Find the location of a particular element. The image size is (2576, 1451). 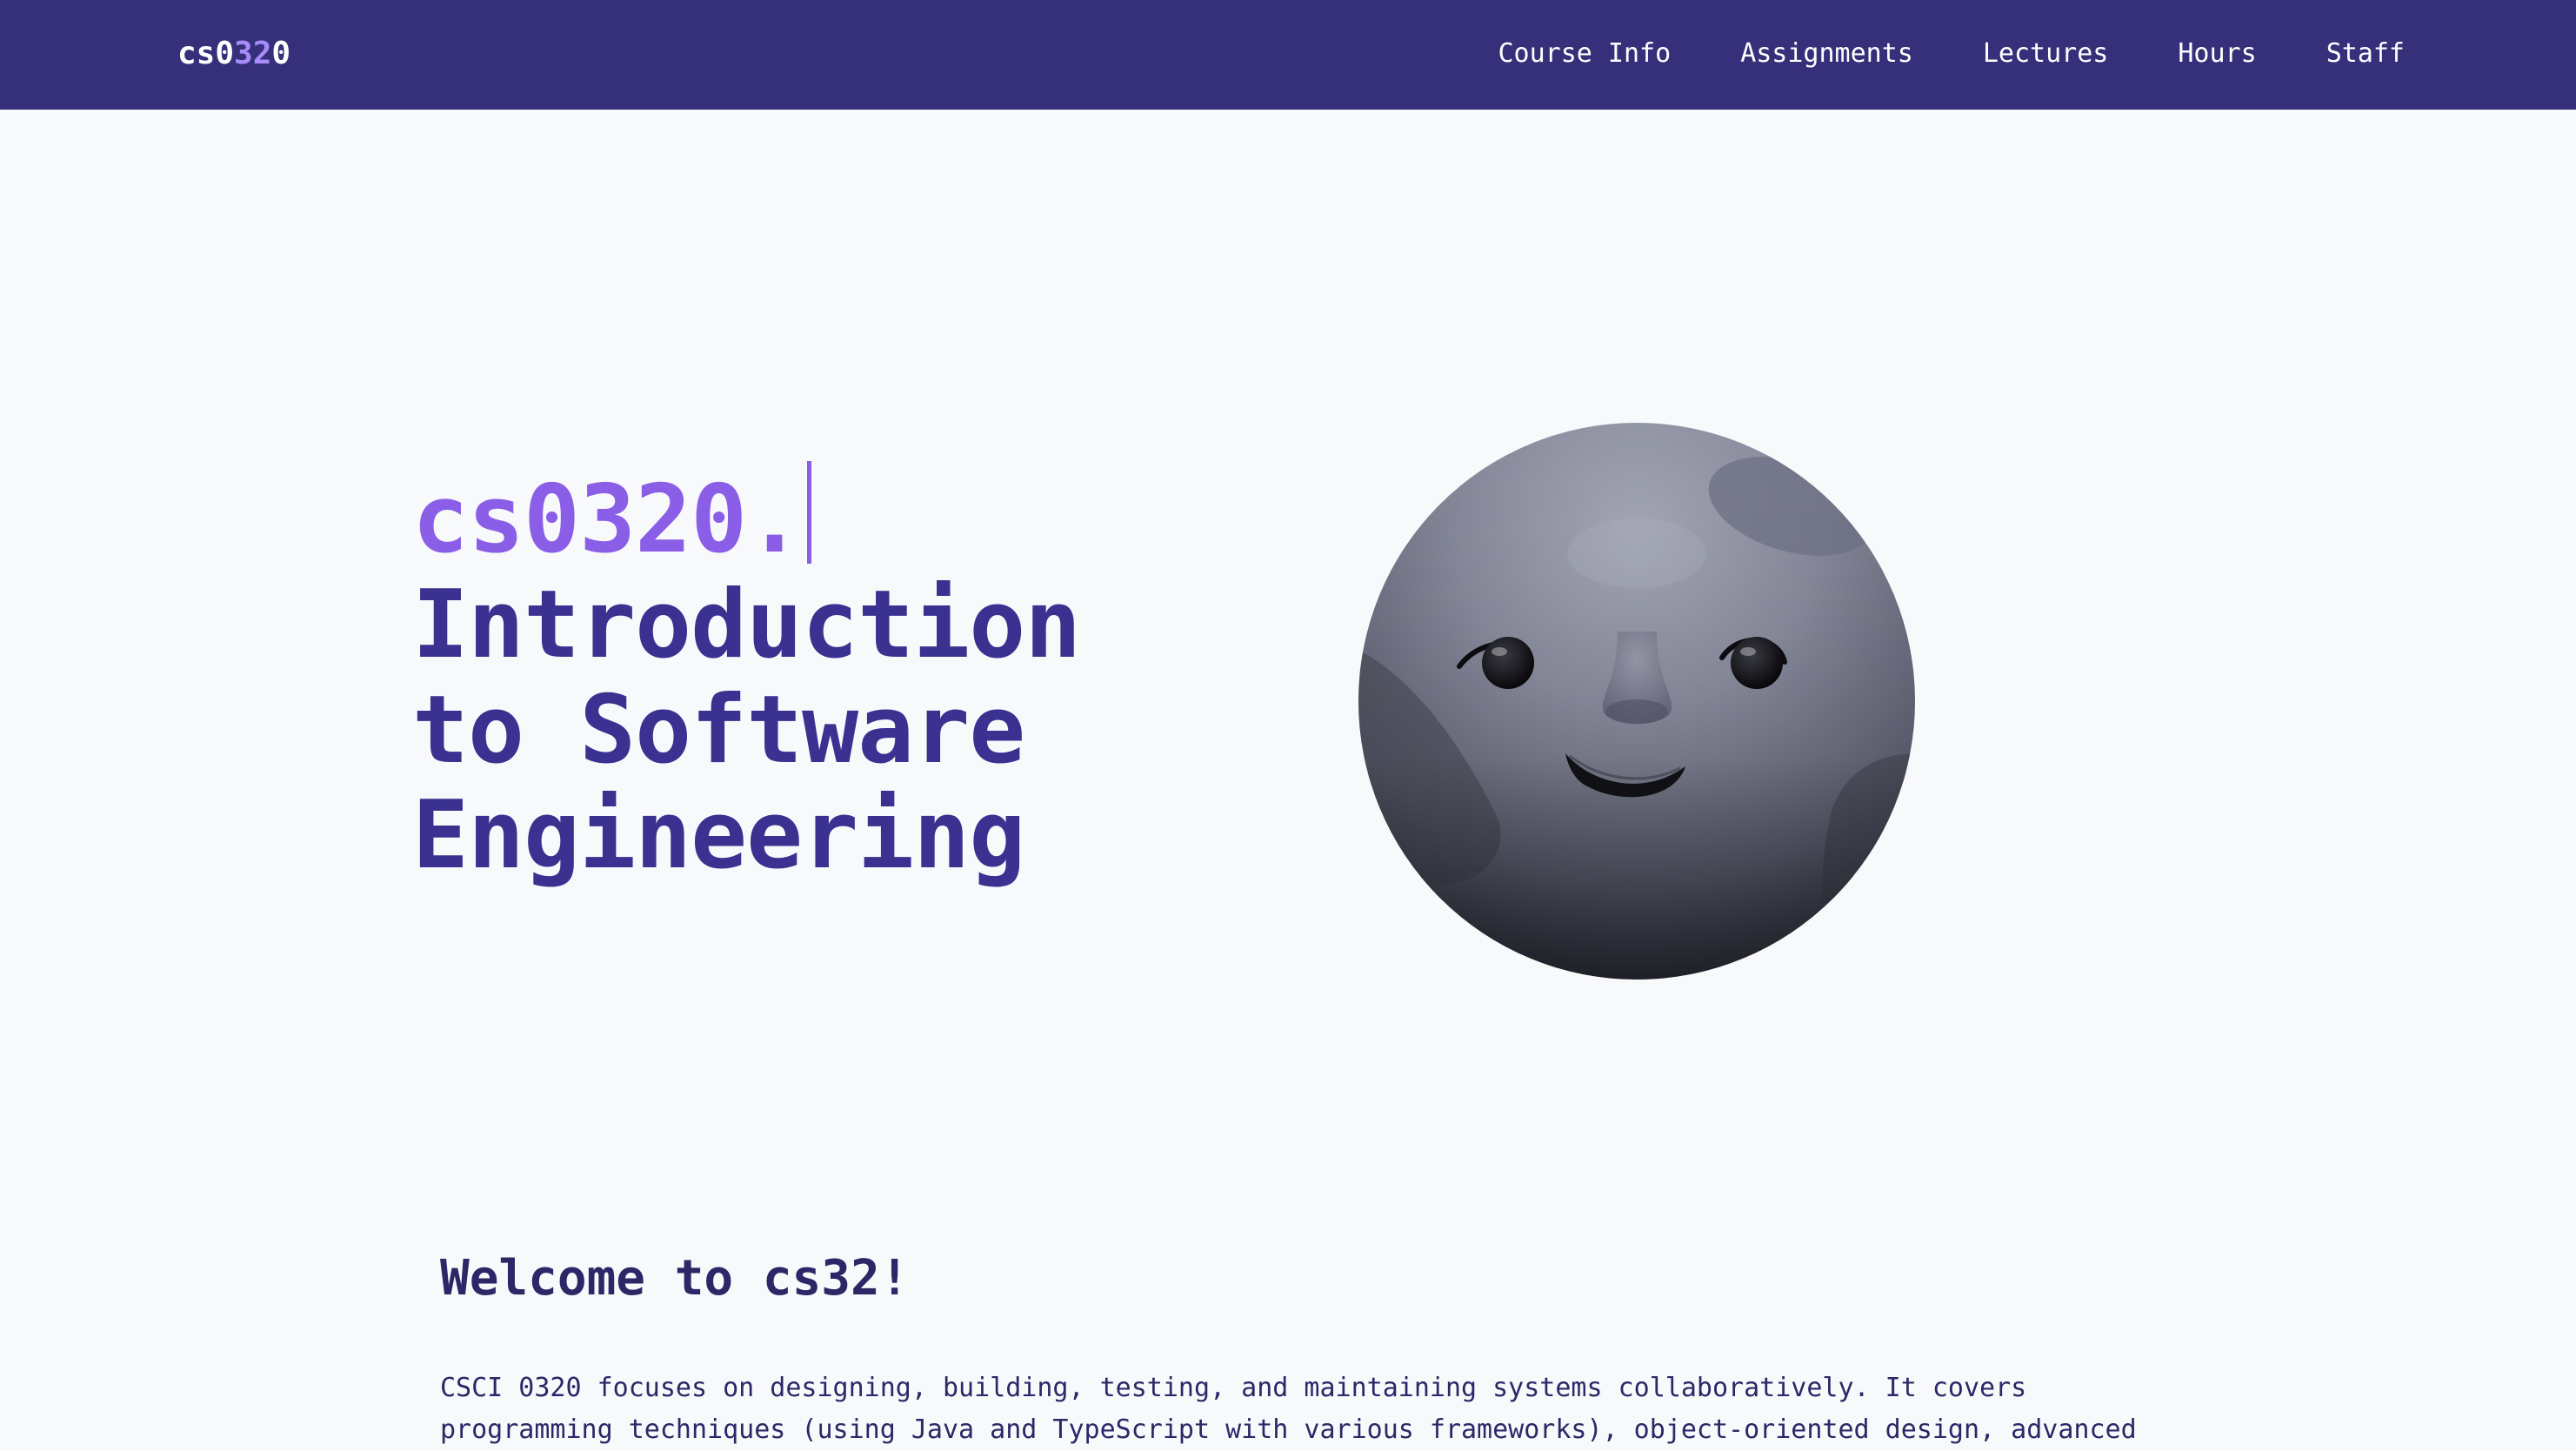

hero-course-code: cs0320. is located at coordinates (746, 516).